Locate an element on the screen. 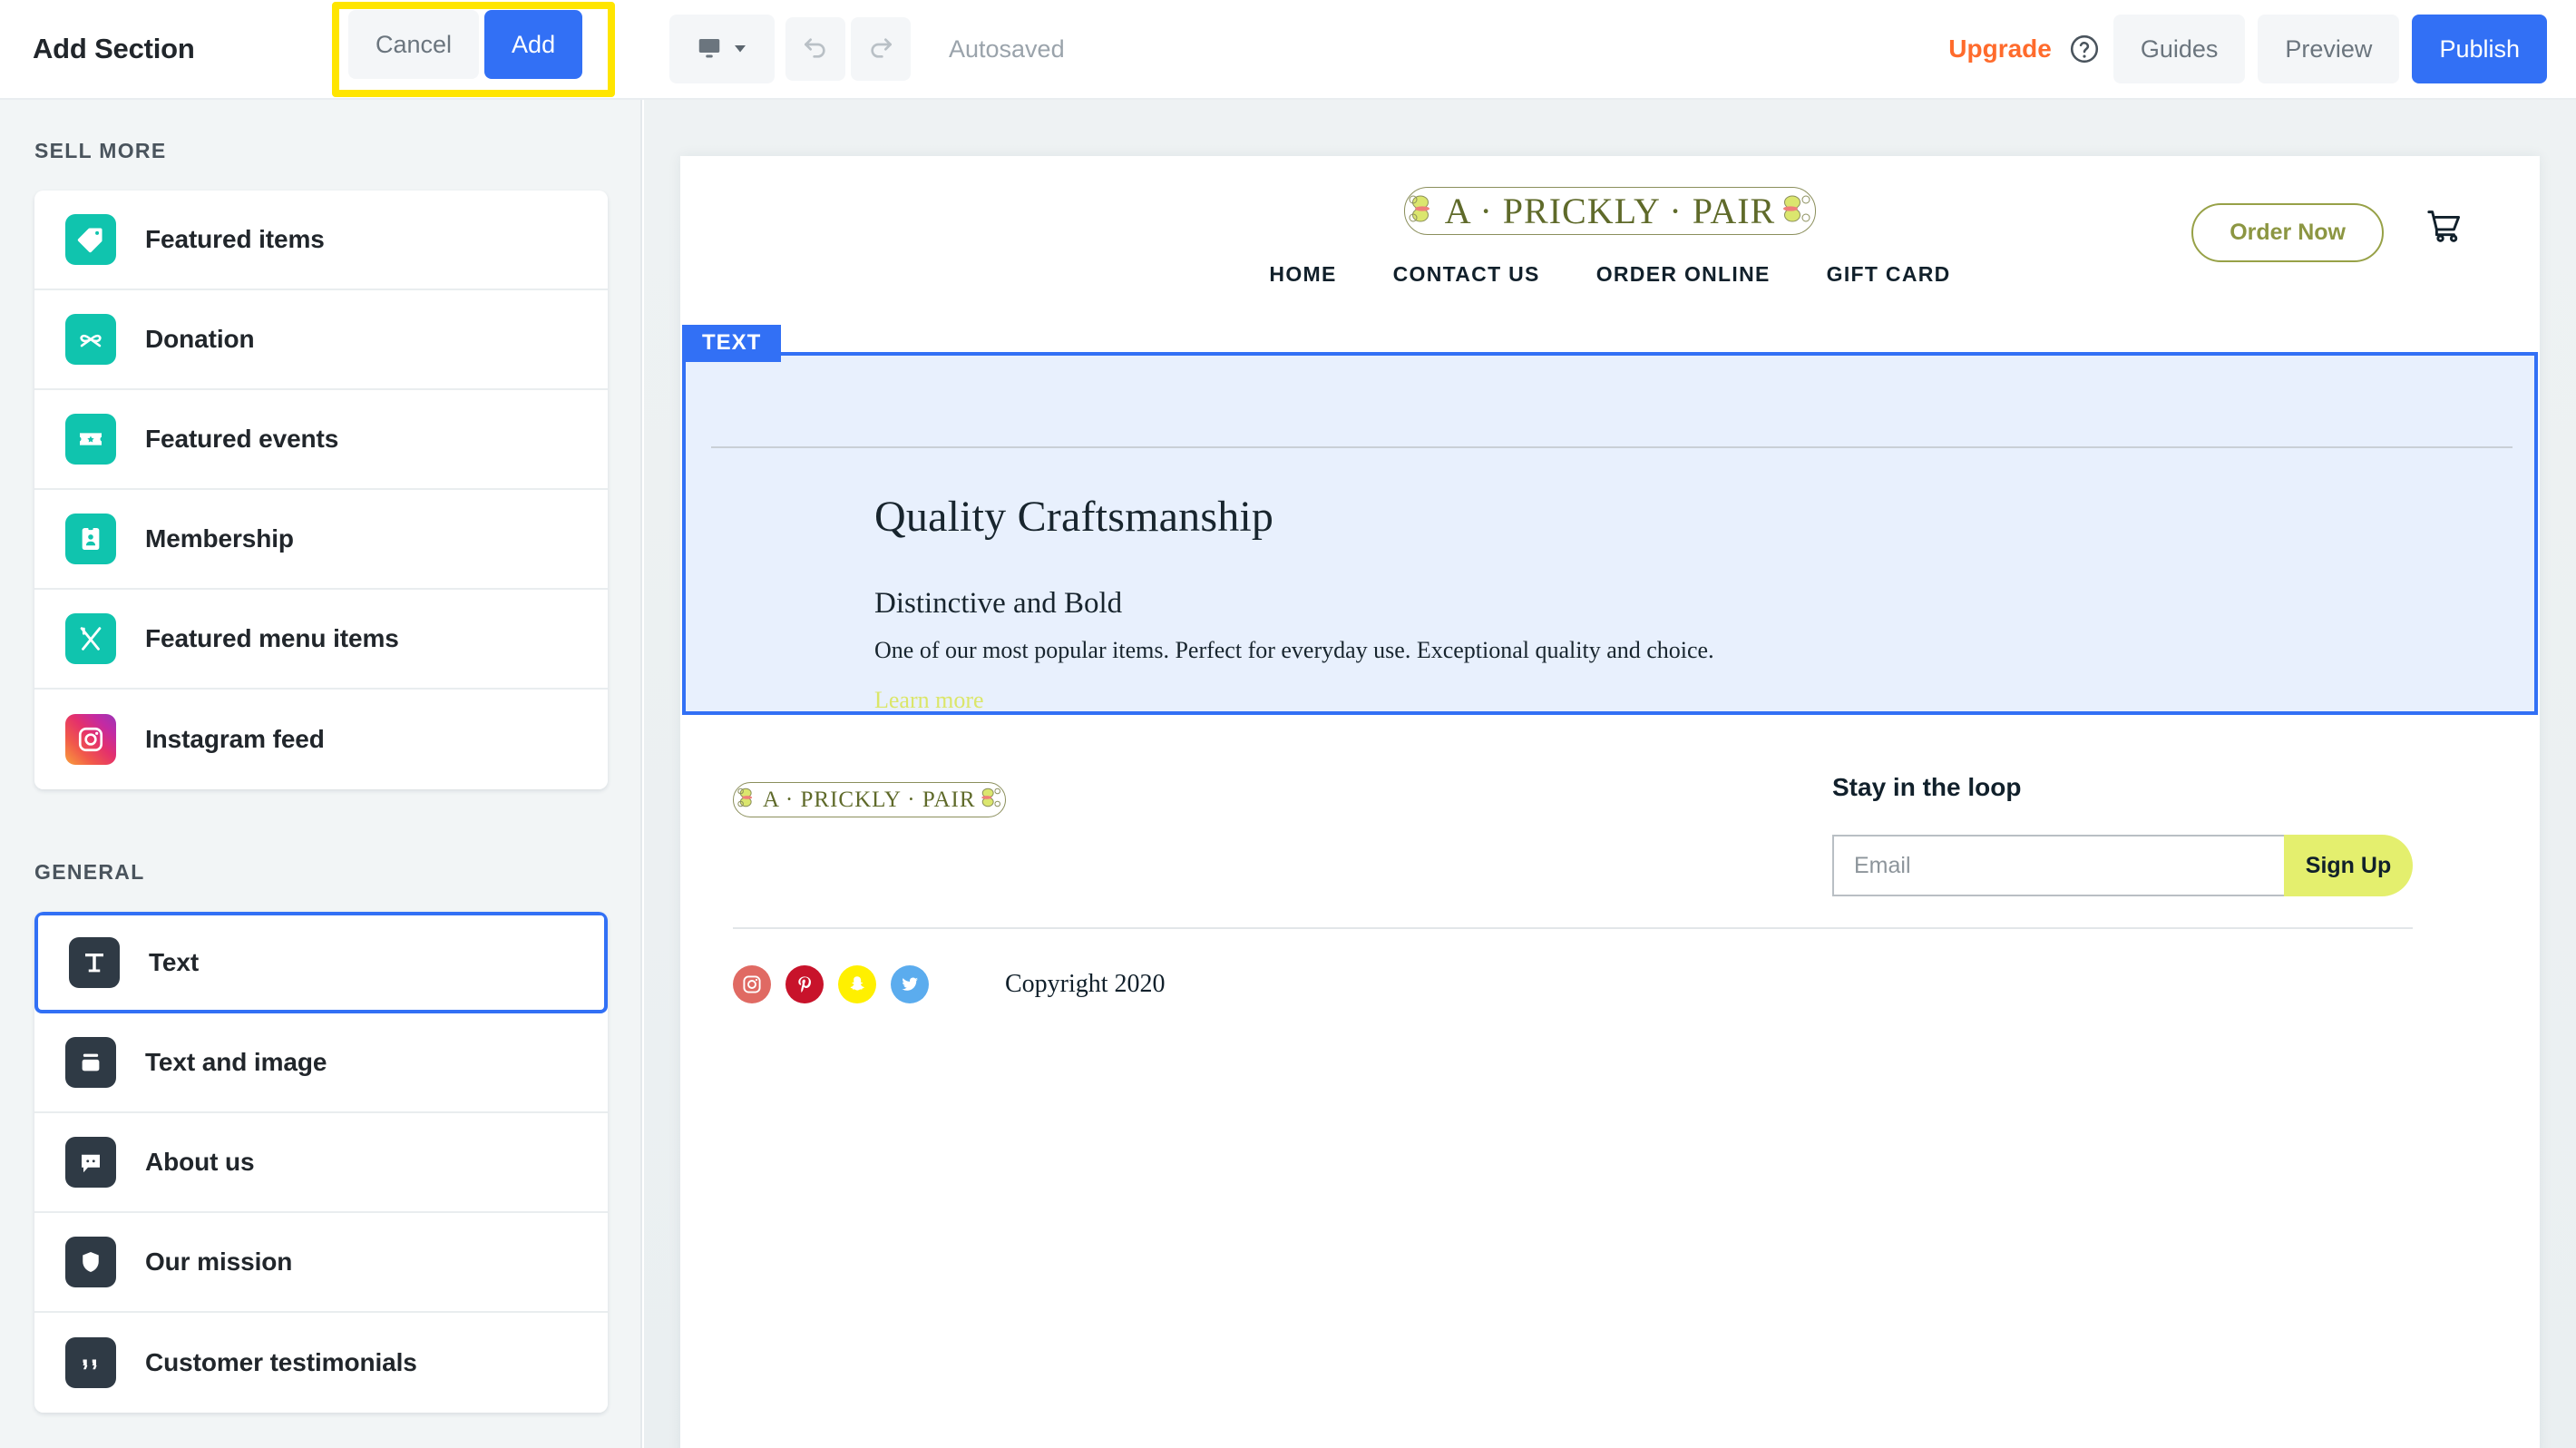  sidebar-item-donation: Donation is located at coordinates (321, 340).